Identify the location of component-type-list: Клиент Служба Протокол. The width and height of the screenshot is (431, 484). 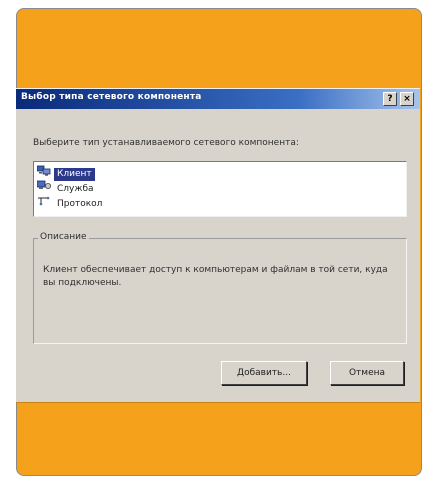
(220, 189).